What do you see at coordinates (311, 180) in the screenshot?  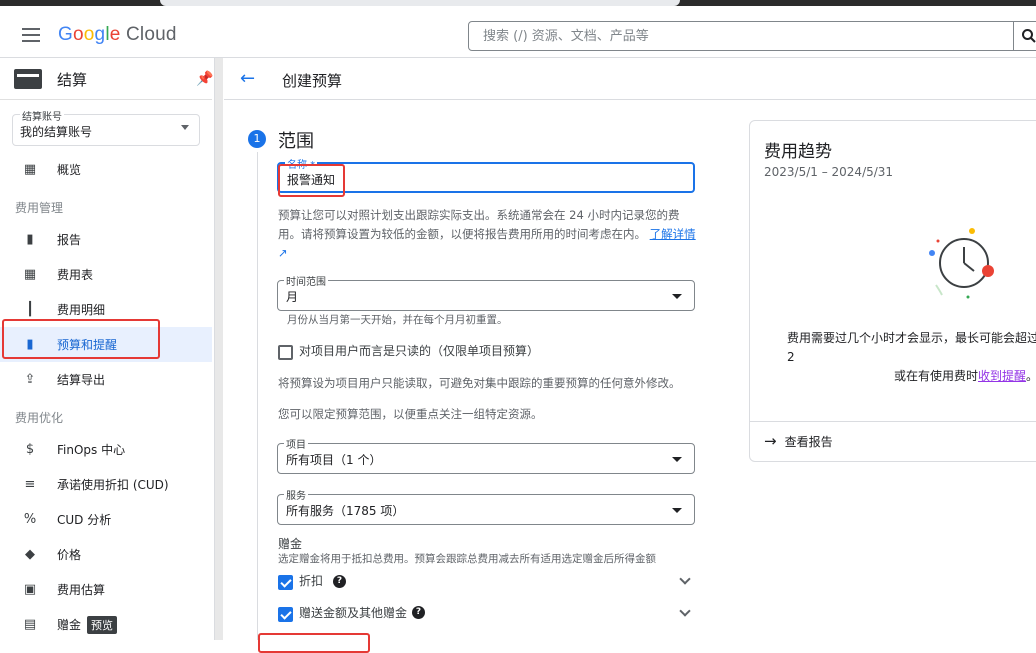 I see `highlight-box-name` at bounding box center [311, 180].